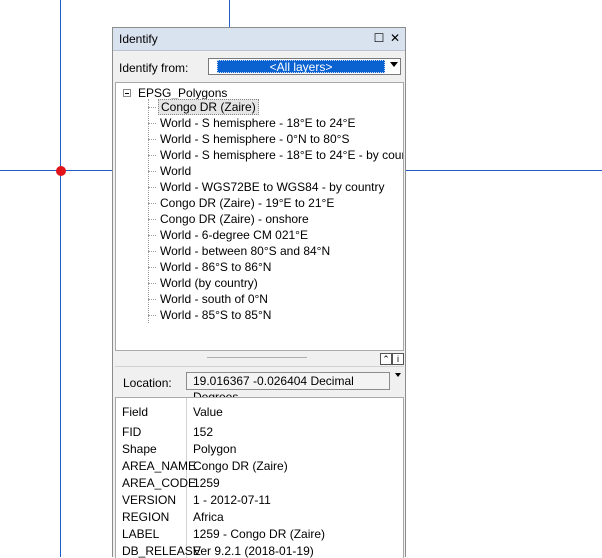  Describe the element at coordinates (138, 39) in the screenshot. I see `window-title: Identify` at that location.